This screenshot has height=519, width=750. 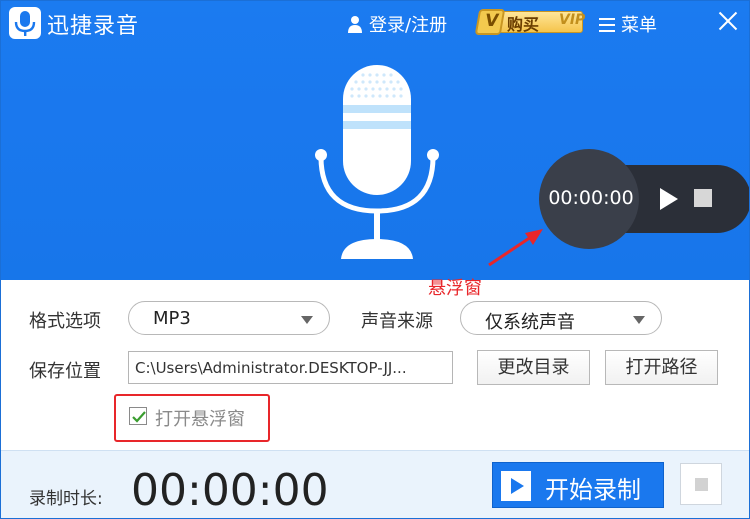 What do you see at coordinates (668, 199) in the screenshot?
I see `floating-play-icon` at bounding box center [668, 199].